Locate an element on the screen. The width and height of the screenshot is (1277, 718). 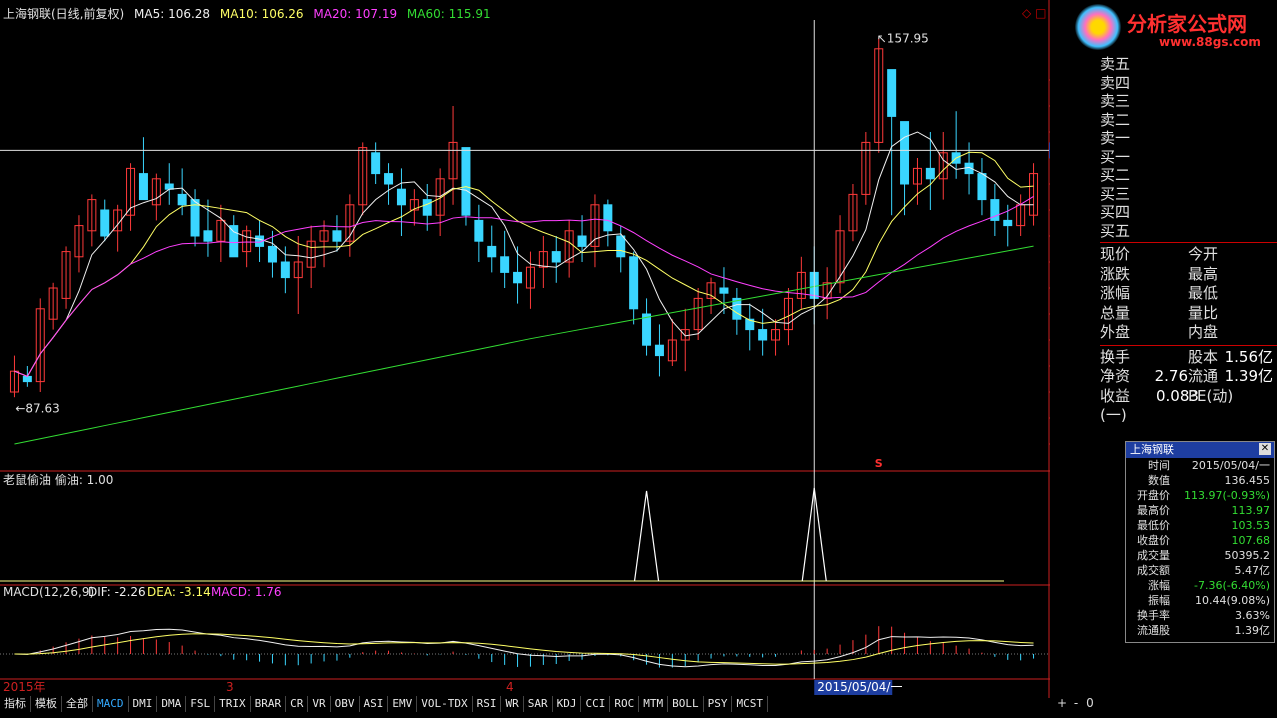
tooltip-key: 时间 is located at coordinates (1159, 465).